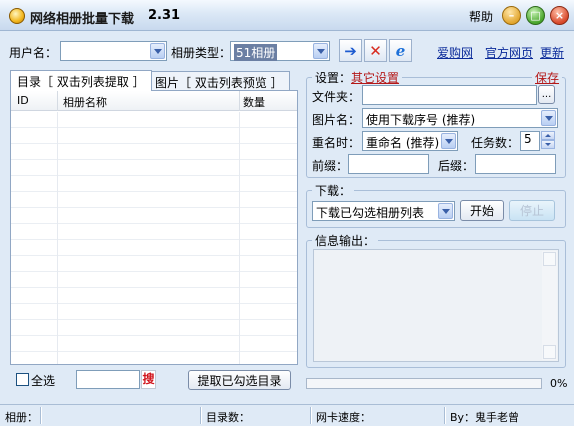 The image size is (574, 426). What do you see at coordinates (548, 135) in the screenshot?
I see `spin-up-icon` at bounding box center [548, 135].